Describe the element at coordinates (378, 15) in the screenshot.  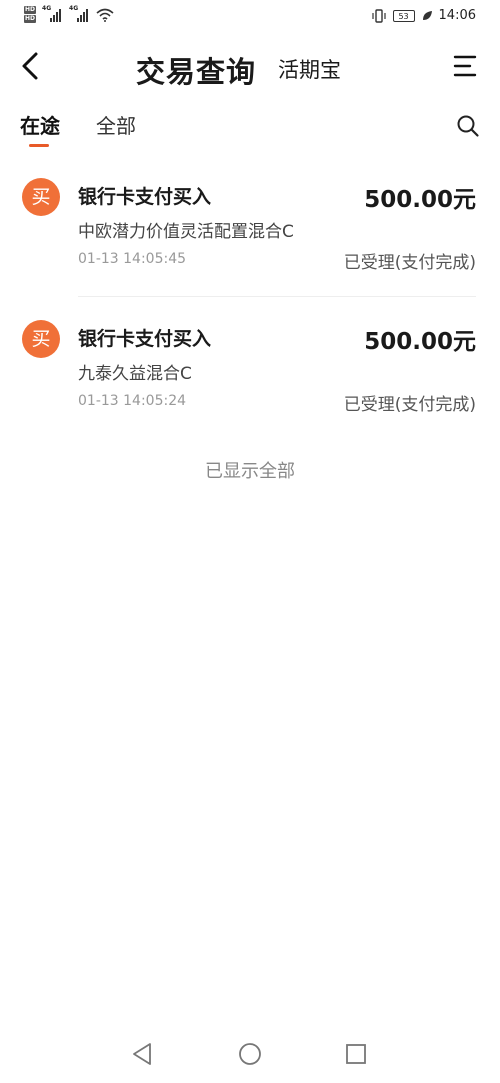
I see `vibrate-icon` at that location.